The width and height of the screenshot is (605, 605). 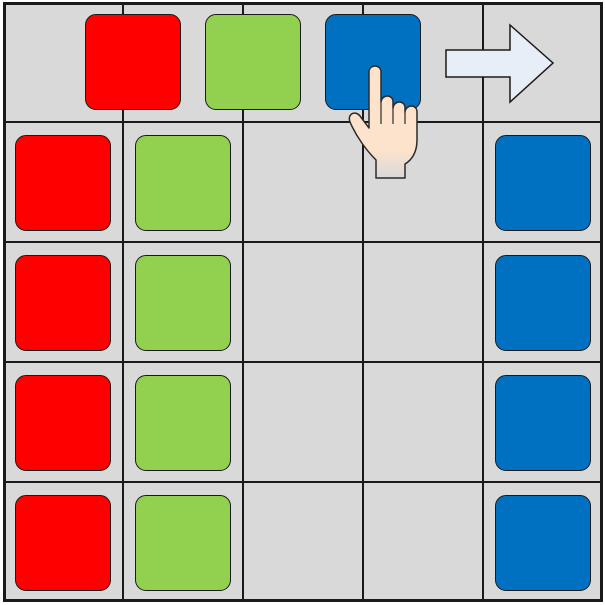 I want to click on overlay-layer, so click(x=451, y=101).